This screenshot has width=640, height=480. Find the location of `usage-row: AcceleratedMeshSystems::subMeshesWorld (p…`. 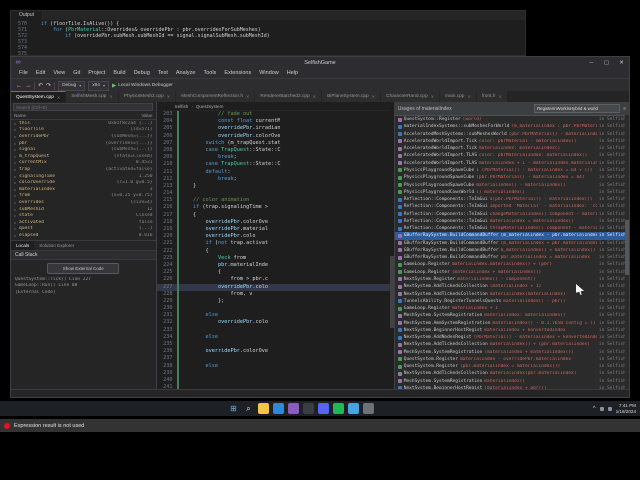

usage-row: AcceleratedMeshSystems::subMeshesWorld (p… is located at coordinates (512, 134).